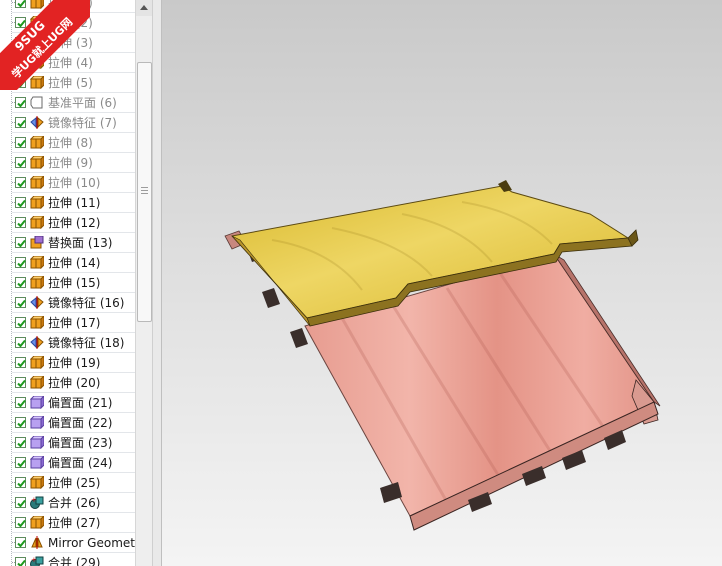 Image resolution: width=722 pixels, height=566 pixels. I want to click on tree-row: Mirror Geometry, so click(67, 543).